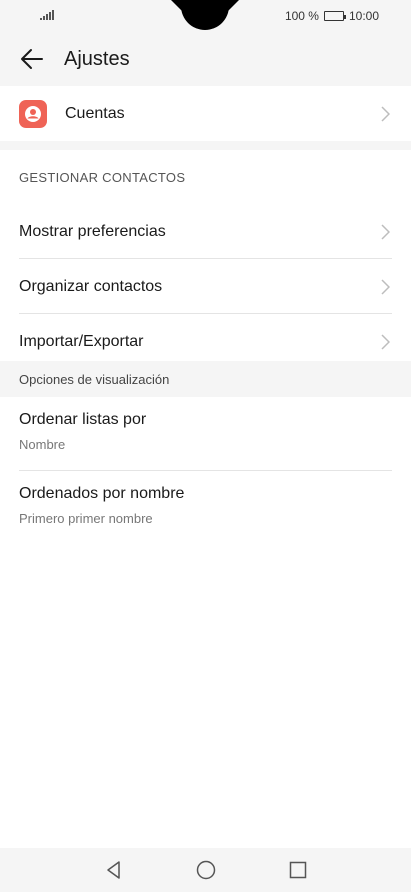 The height and width of the screenshot is (892, 411). Describe the element at coordinates (91, 286) in the screenshot. I see `organize-contacts-label: Organizar contactos` at that location.